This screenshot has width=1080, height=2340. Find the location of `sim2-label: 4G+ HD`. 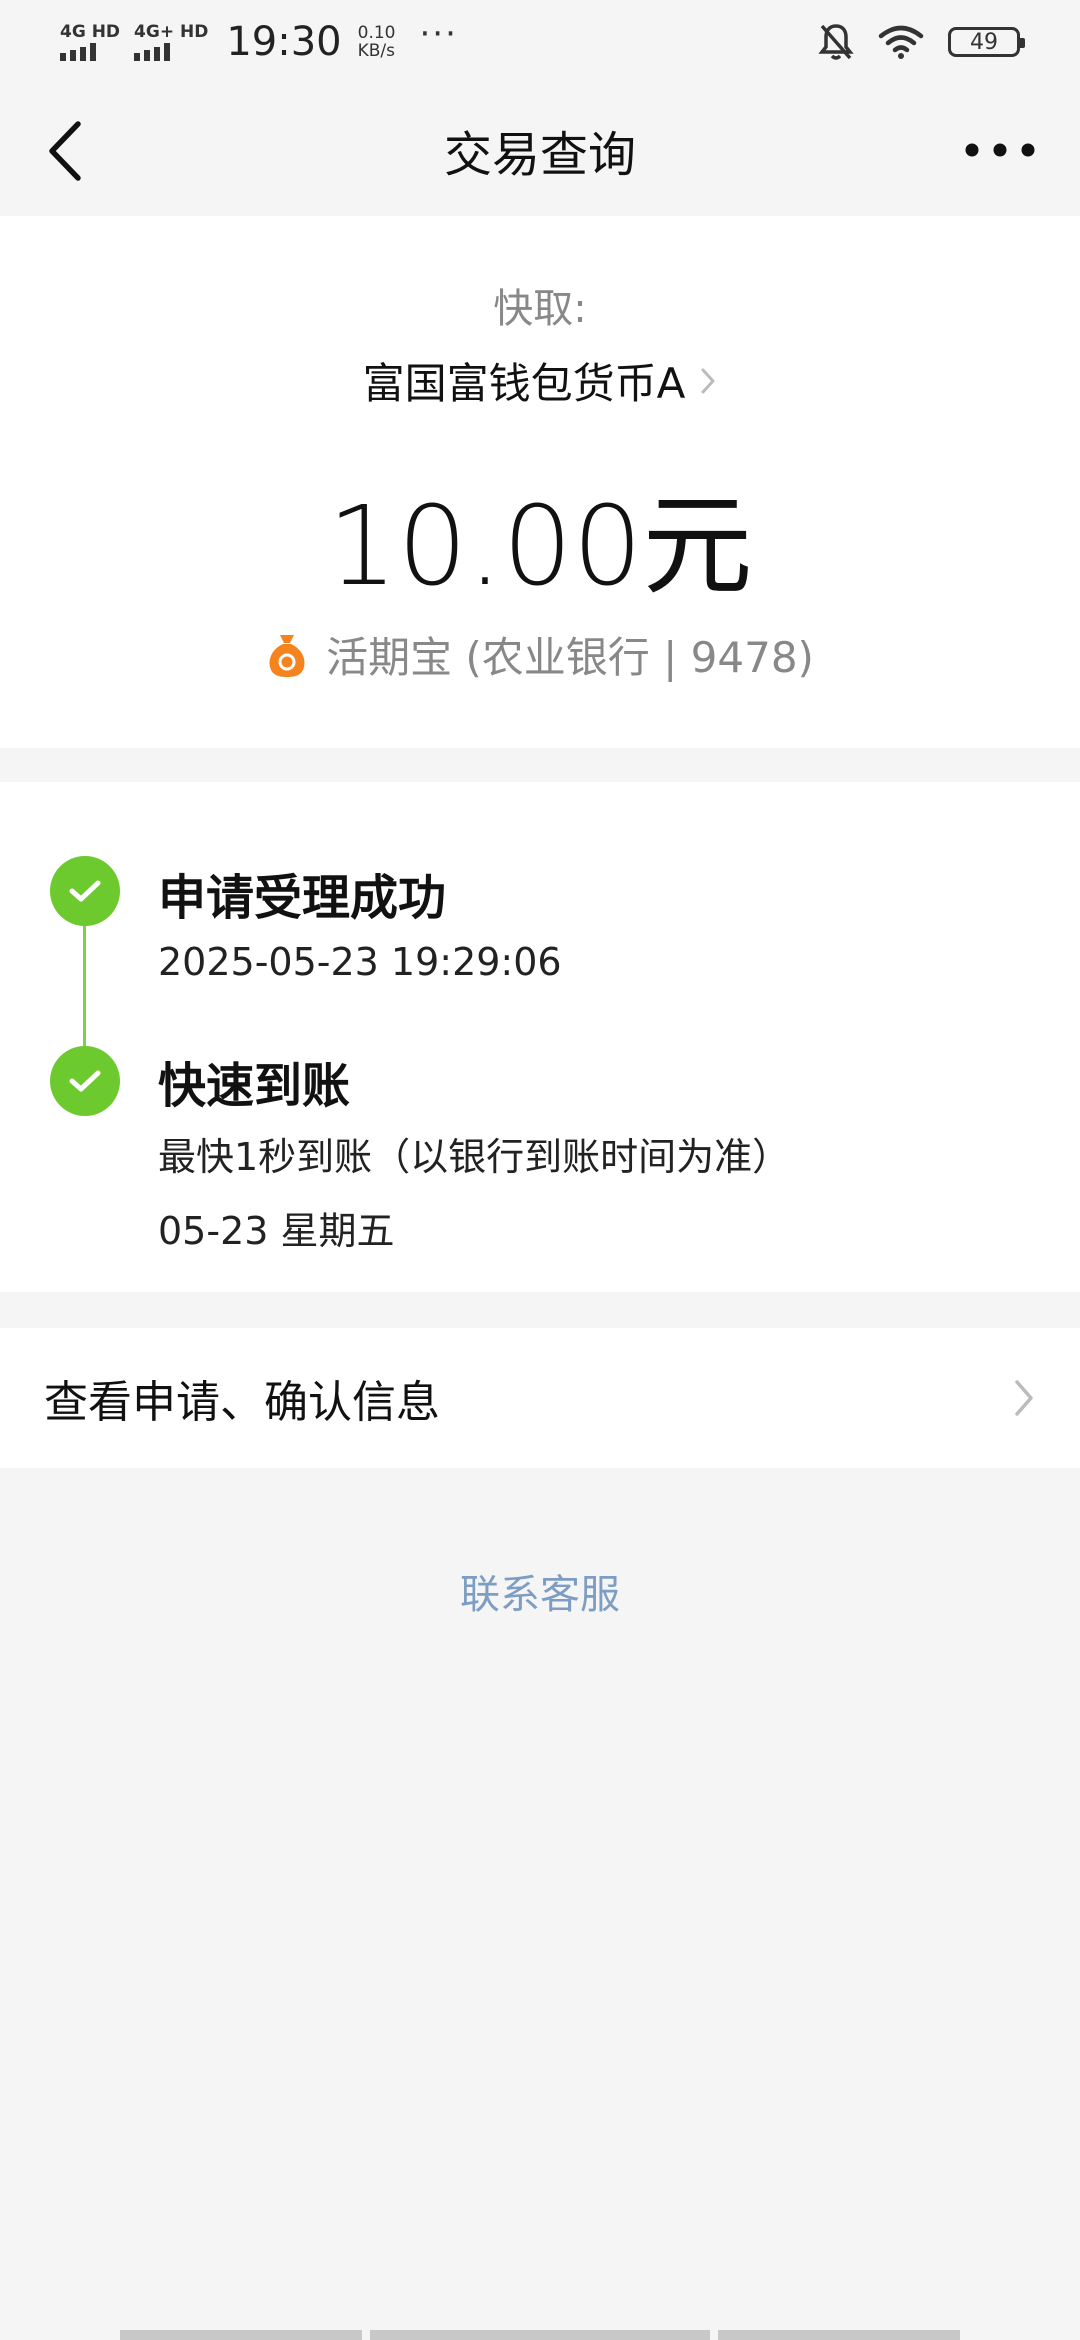

sim2-label: 4G+ HD is located at coordinates (171, 32).